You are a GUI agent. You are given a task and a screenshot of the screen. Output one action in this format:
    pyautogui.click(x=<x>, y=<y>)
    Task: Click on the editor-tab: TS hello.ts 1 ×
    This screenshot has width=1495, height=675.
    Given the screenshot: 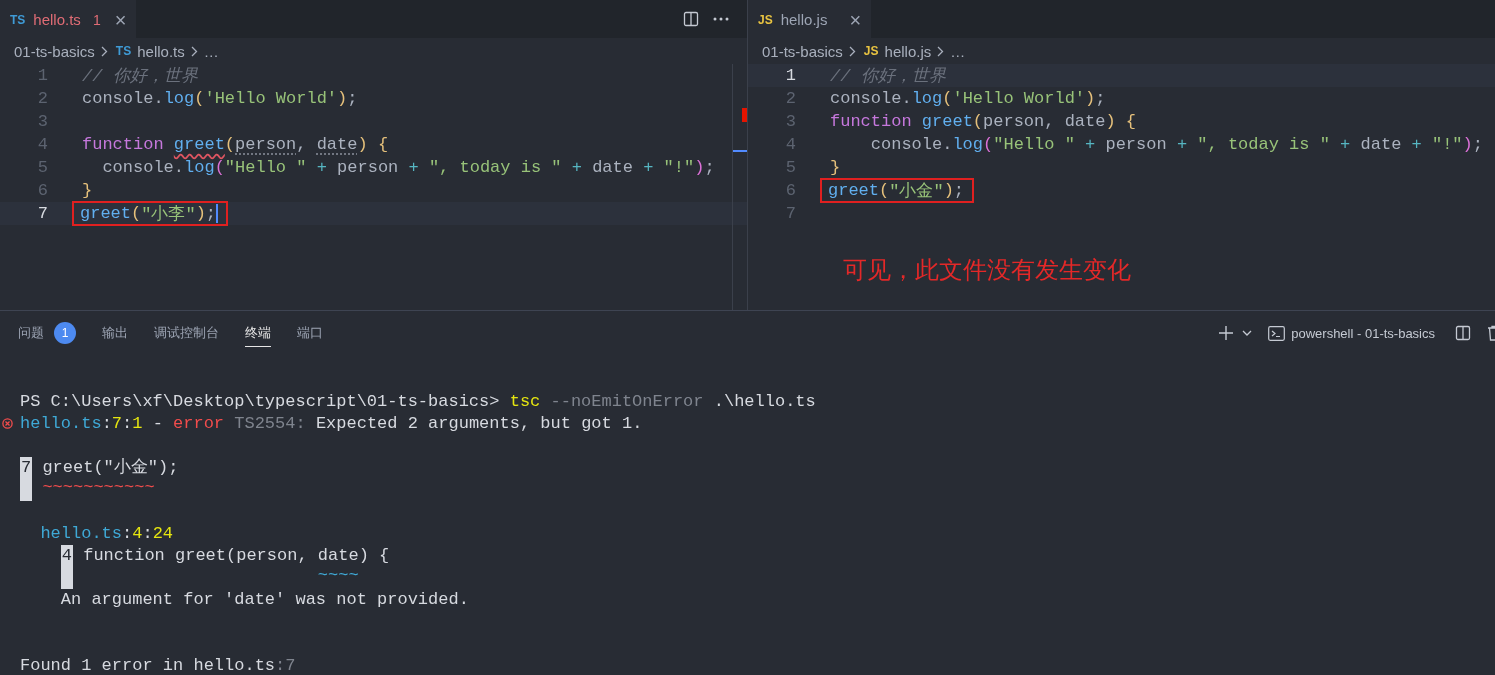 What is the action you would take?
    pyautogui.click(x=68, y=19)
    